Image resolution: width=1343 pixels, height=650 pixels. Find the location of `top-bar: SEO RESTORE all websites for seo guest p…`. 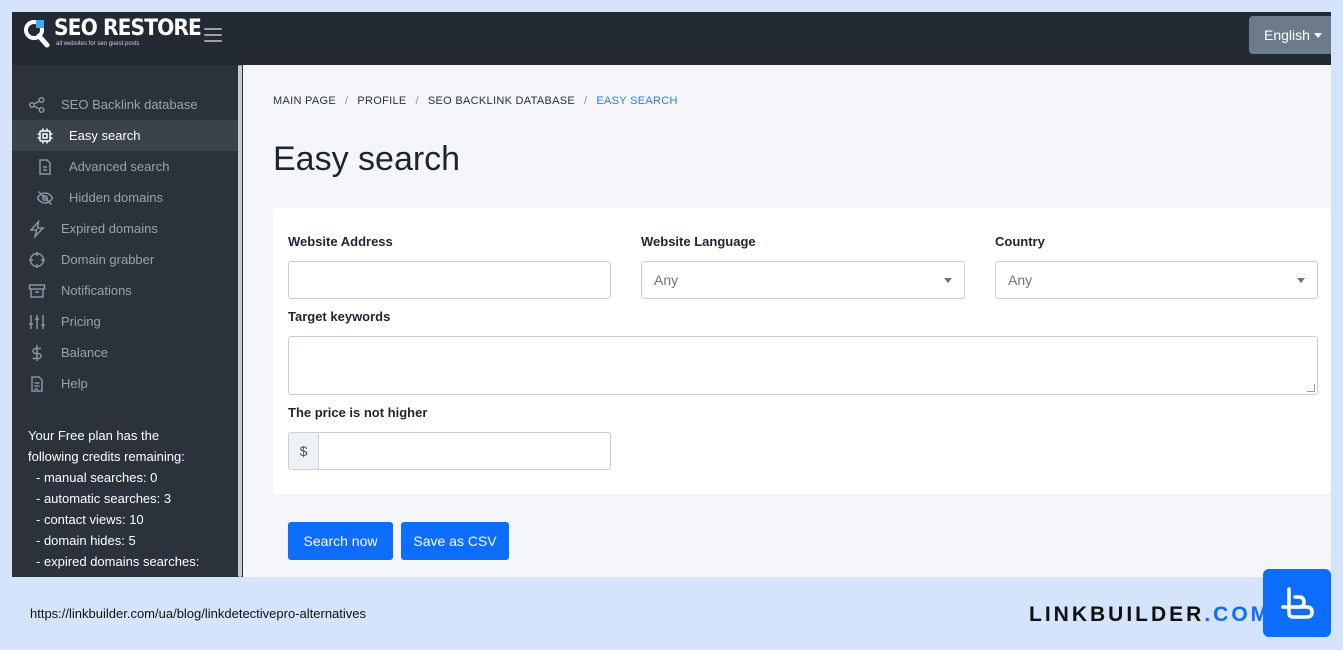

top-bar: SEO RESTORE all websites for seo guest p… is located at coordinates (671, 38).